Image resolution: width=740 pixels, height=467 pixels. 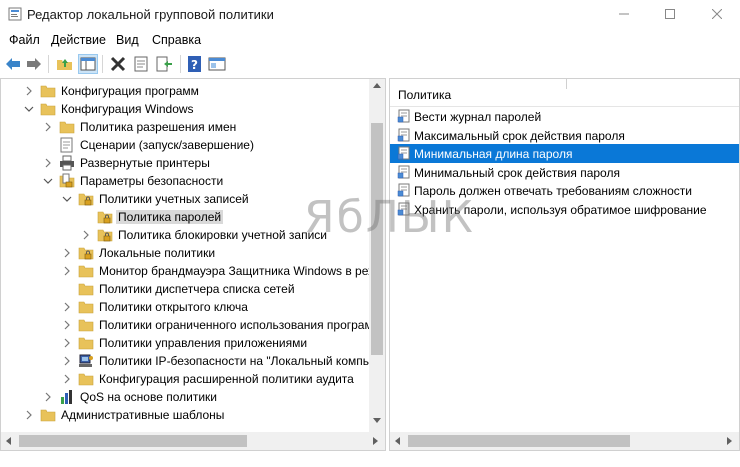 What do you see at coordinates (519, 441) in the screenshot?
I see `details-horizontal-scroll-thumb` at bounding box center [519, 441].